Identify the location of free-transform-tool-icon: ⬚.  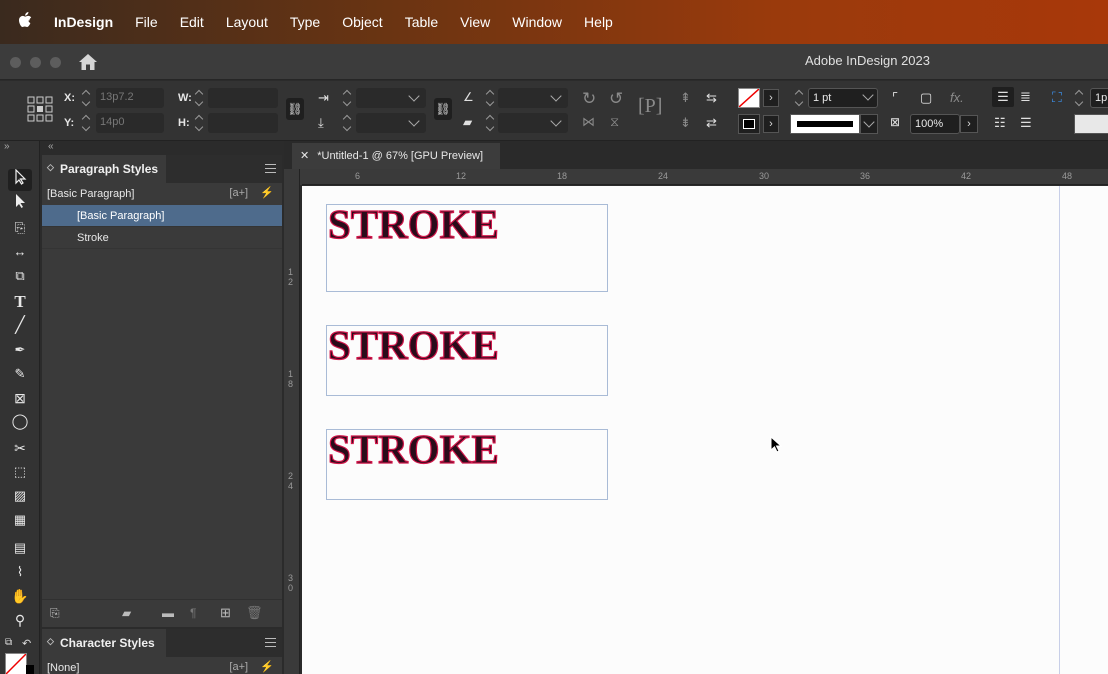
(20, 472).